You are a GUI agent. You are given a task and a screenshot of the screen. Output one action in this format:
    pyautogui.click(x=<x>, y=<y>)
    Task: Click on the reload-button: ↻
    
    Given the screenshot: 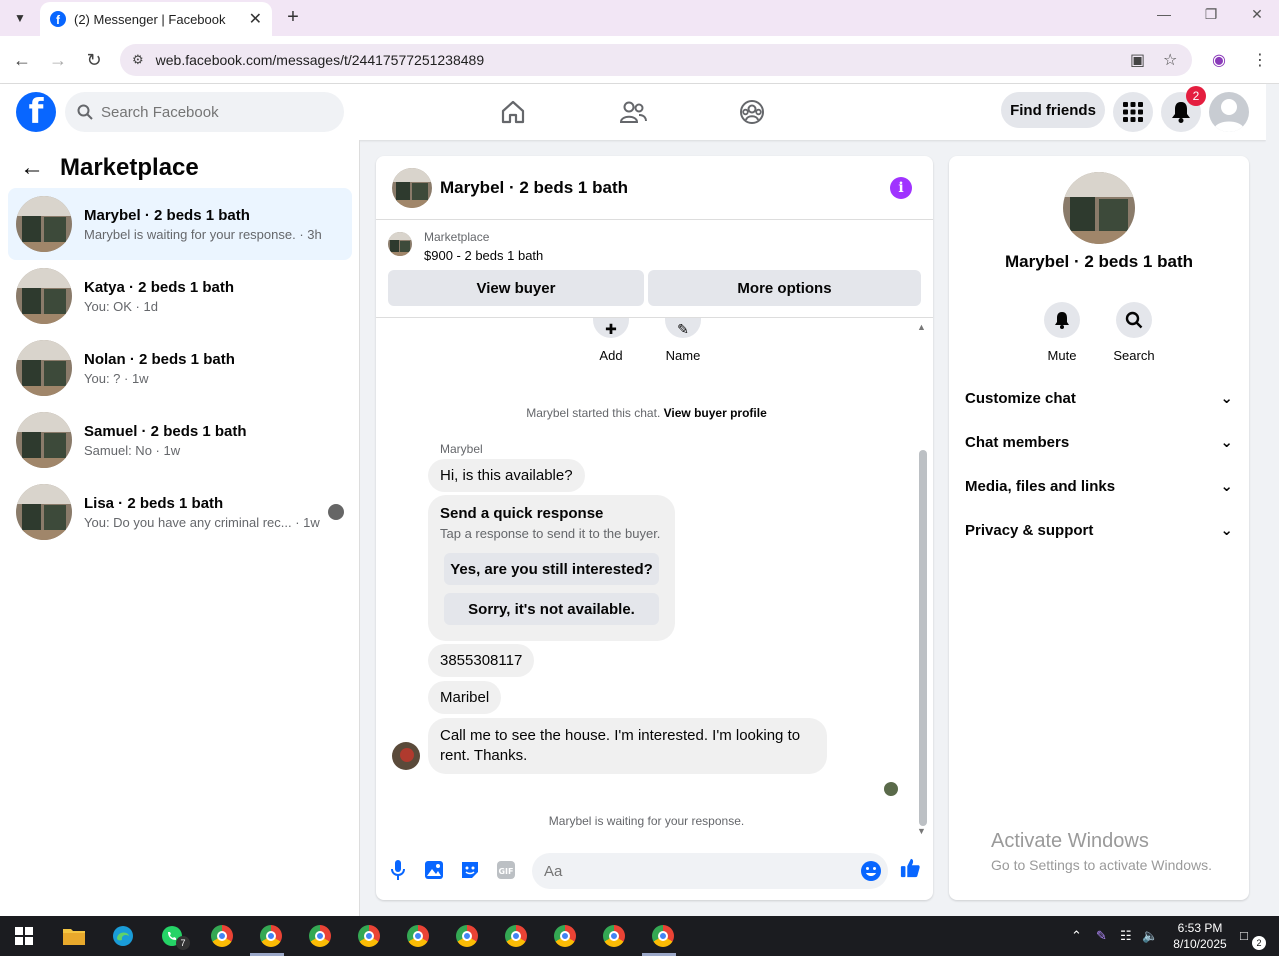 What is the action you would take?
    pyautogui.click(x=94, y=60)
    